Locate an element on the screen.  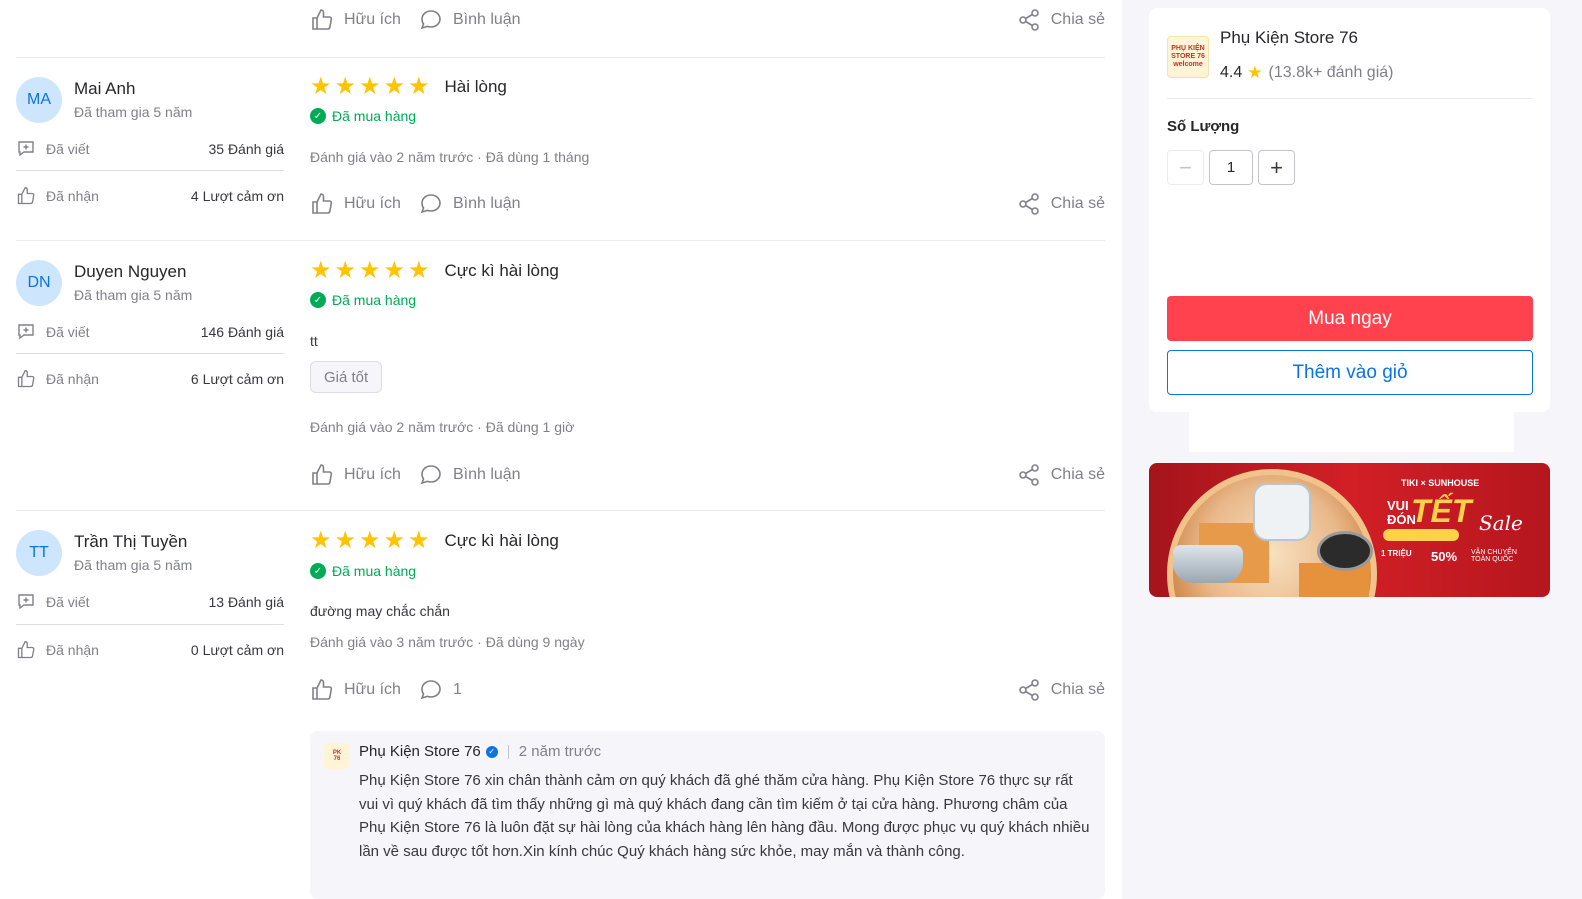
quantity-decrease-button: − is located at coordinates (1185, 167).